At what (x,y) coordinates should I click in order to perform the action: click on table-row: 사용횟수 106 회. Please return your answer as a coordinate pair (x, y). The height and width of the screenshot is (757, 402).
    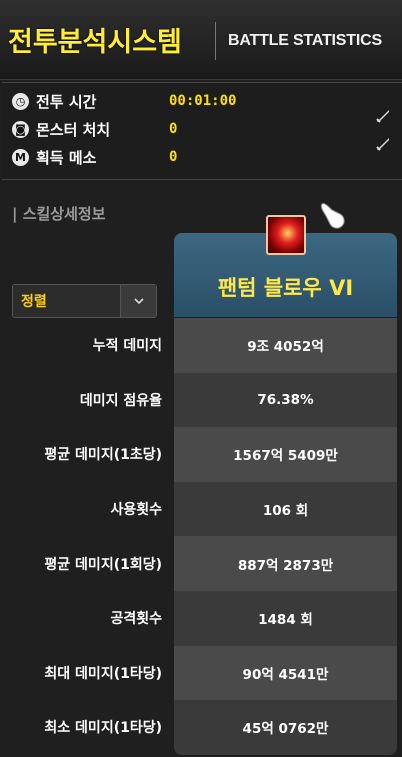
    Looking at the image, I should click on (201, 509).